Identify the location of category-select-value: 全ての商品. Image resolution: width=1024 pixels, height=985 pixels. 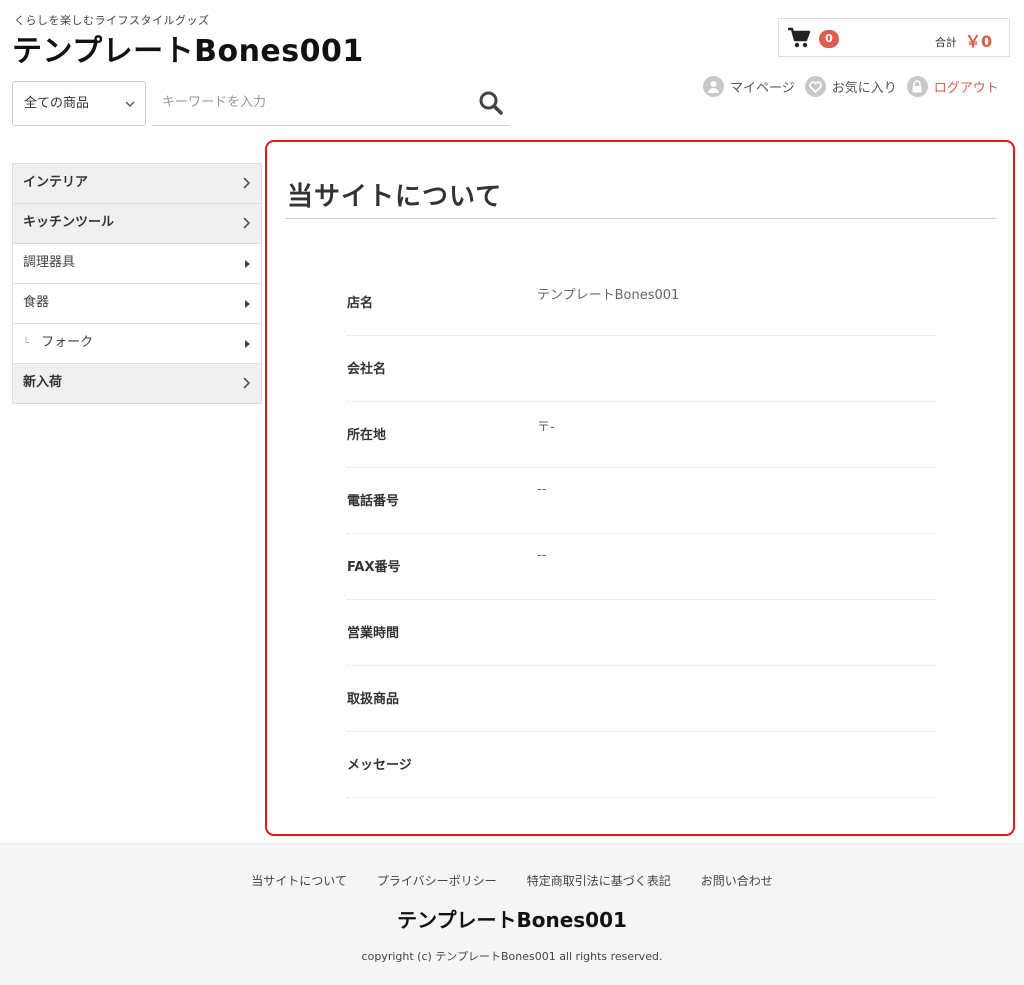
(57, 103).